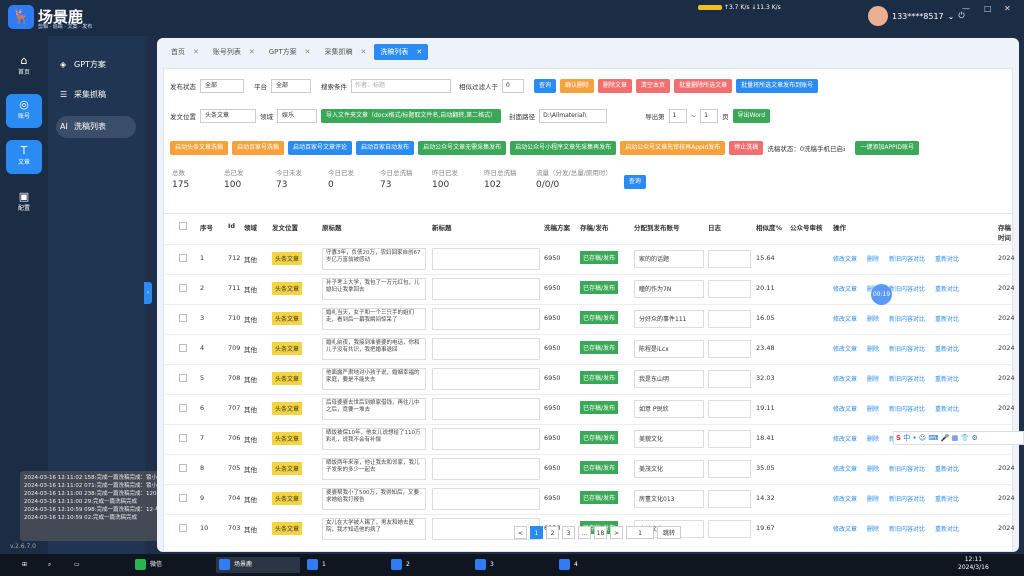 This screenshot has height=576, width=1024. Describe the element at coordinates (234, 52) in the screenshot. I see `tab-accounts: 账号列表 ✕` at that location.